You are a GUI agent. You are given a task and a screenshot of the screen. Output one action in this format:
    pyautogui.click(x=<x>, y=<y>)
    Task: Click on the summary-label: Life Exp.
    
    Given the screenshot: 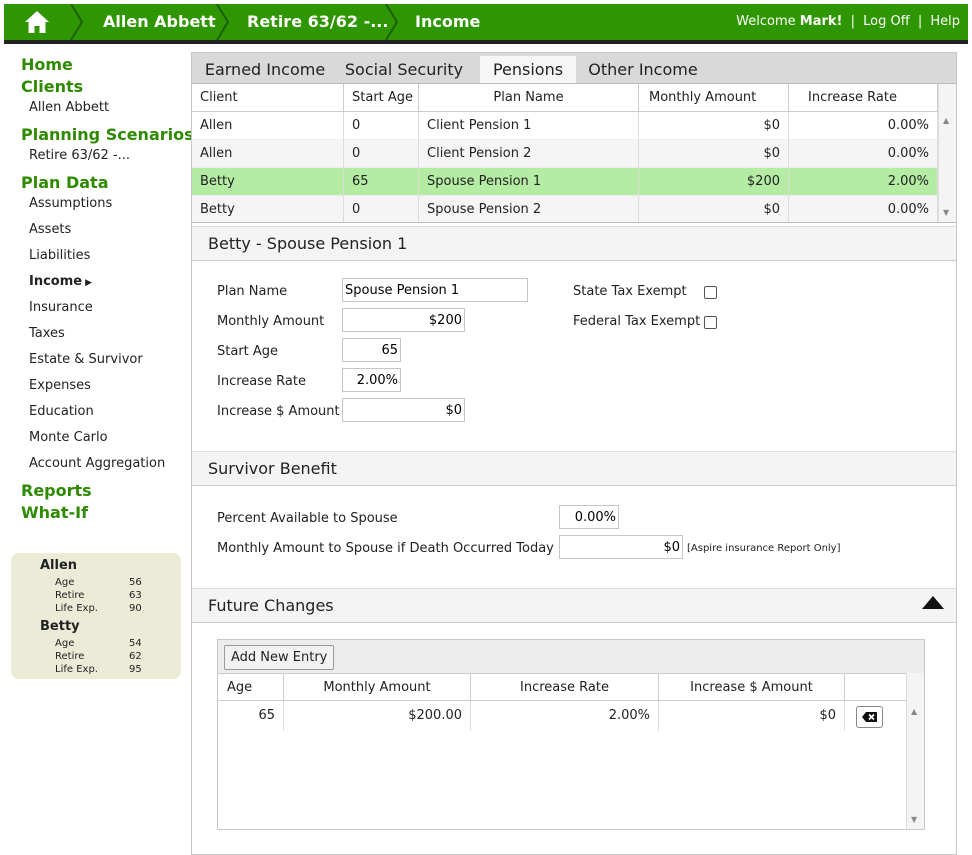 What is the action you would take?
    pyautogui.click(x=76, y=669)
    